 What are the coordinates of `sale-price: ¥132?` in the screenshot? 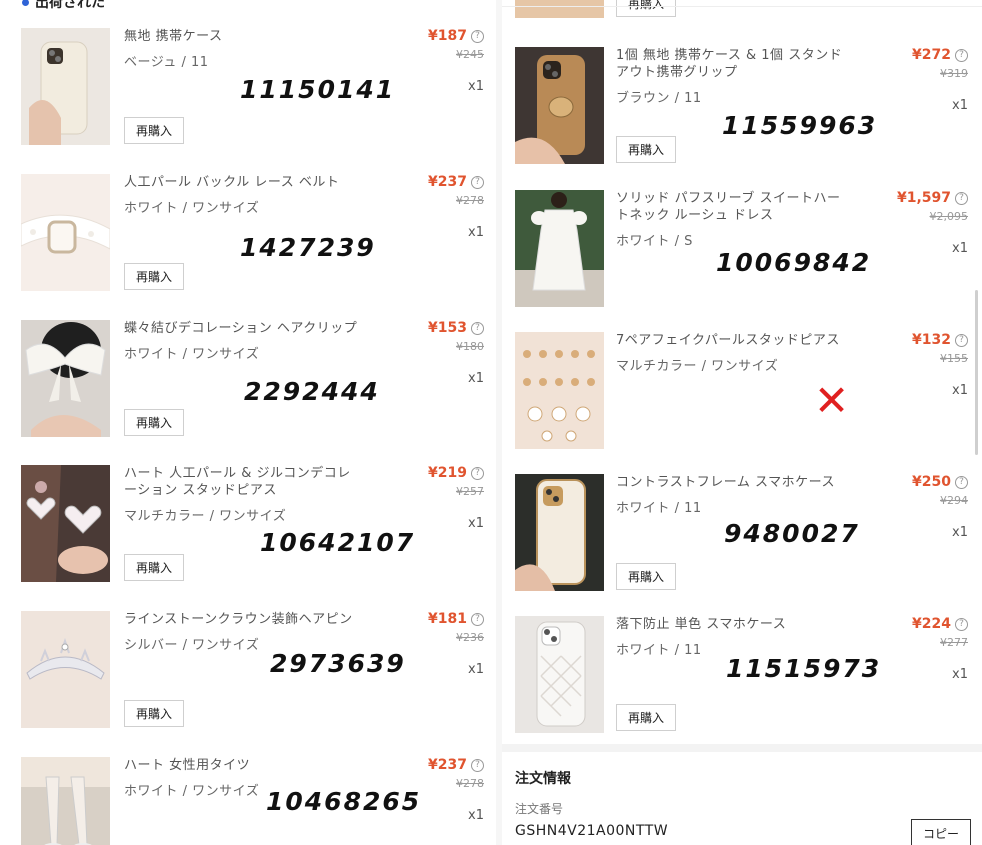 It's located at (940, 340).